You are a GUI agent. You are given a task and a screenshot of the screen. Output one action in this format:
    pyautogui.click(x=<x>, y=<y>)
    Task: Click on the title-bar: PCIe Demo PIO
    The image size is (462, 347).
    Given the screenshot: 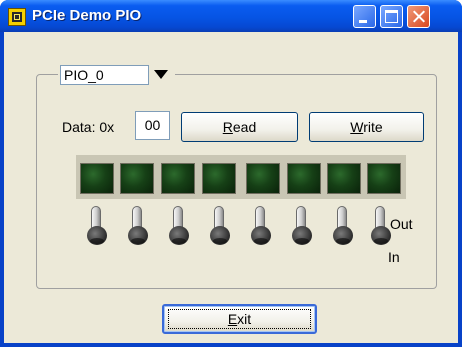 What is the action you would take?
    pyautogui.click(x=231, y=16)
    